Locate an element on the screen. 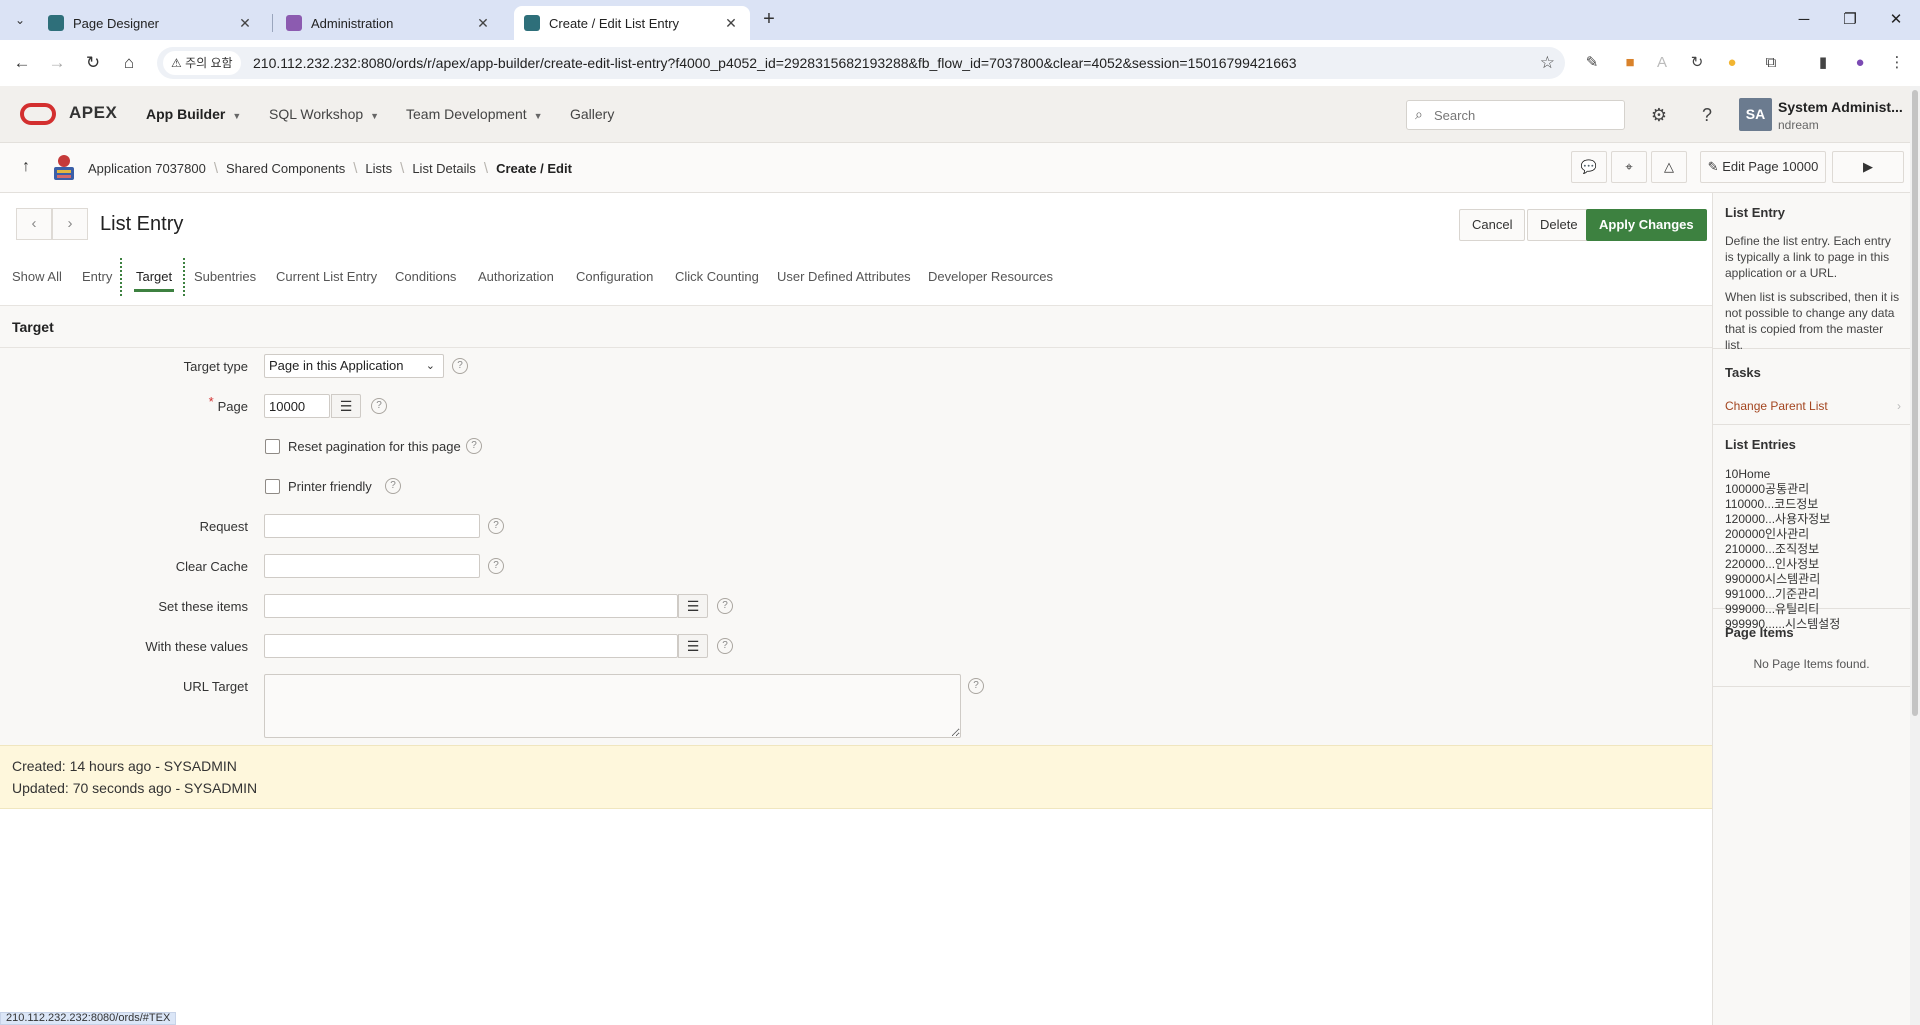 This screenshot has width=1920, height=1025. apply-changes-button: Apply Changes is located at coordinates (1646, 225).